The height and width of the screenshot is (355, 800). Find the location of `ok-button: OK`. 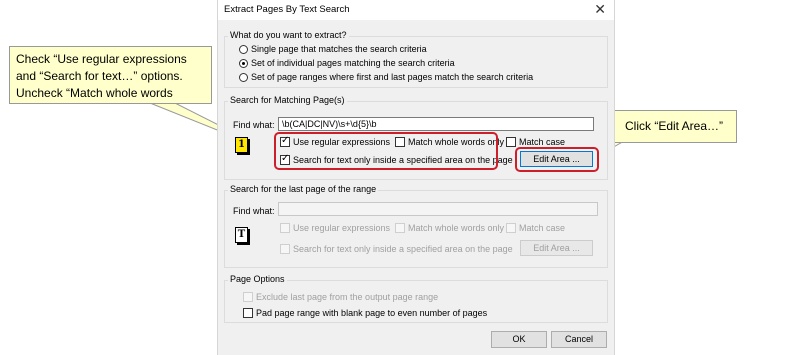

ok-button: OK is located at coordinates (519, 339).